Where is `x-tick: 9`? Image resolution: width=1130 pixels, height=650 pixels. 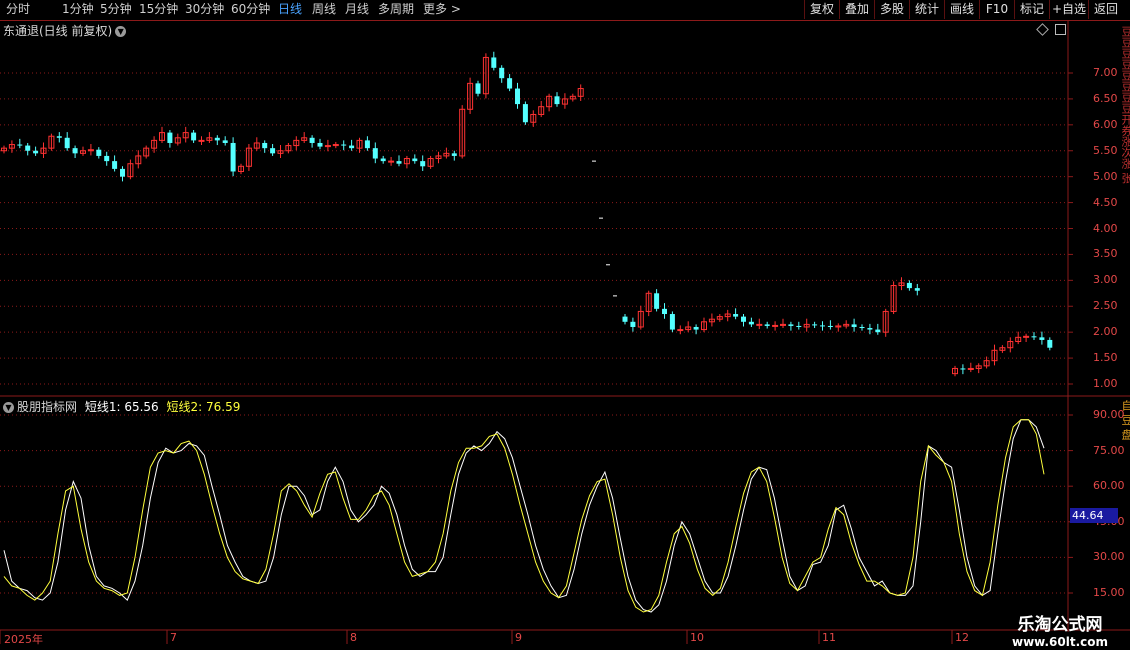 x-tick: 9 is located at coordinates (518, 637).